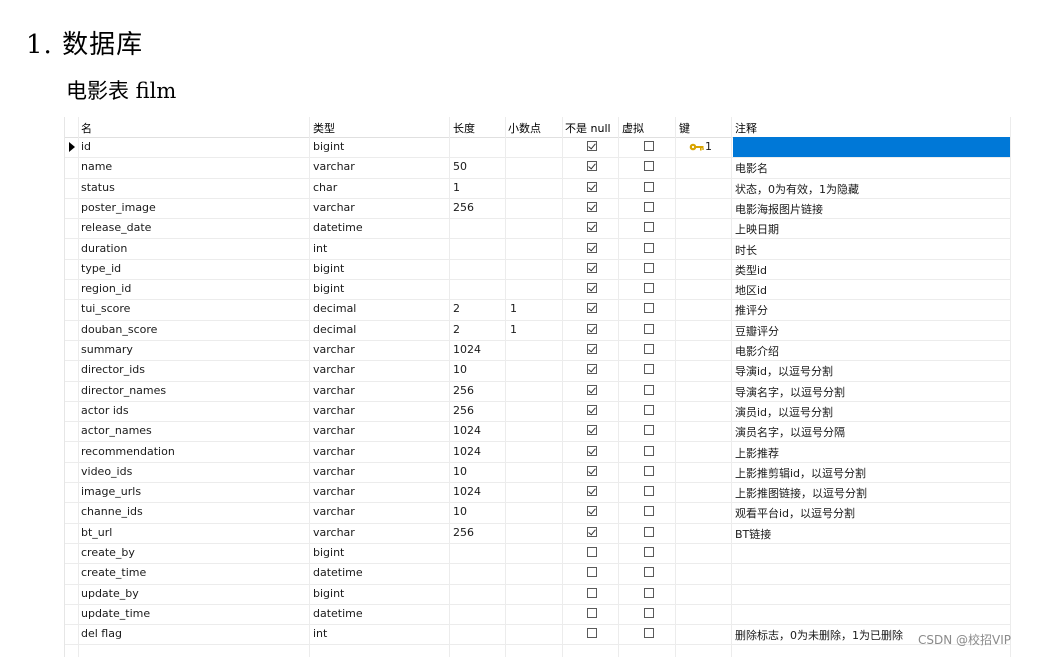 This screenshot has height=657, width=1055. I want to click on table-row: image_urls varchar 1024 上影推图链接，以逗号分割, so click(538, 493).